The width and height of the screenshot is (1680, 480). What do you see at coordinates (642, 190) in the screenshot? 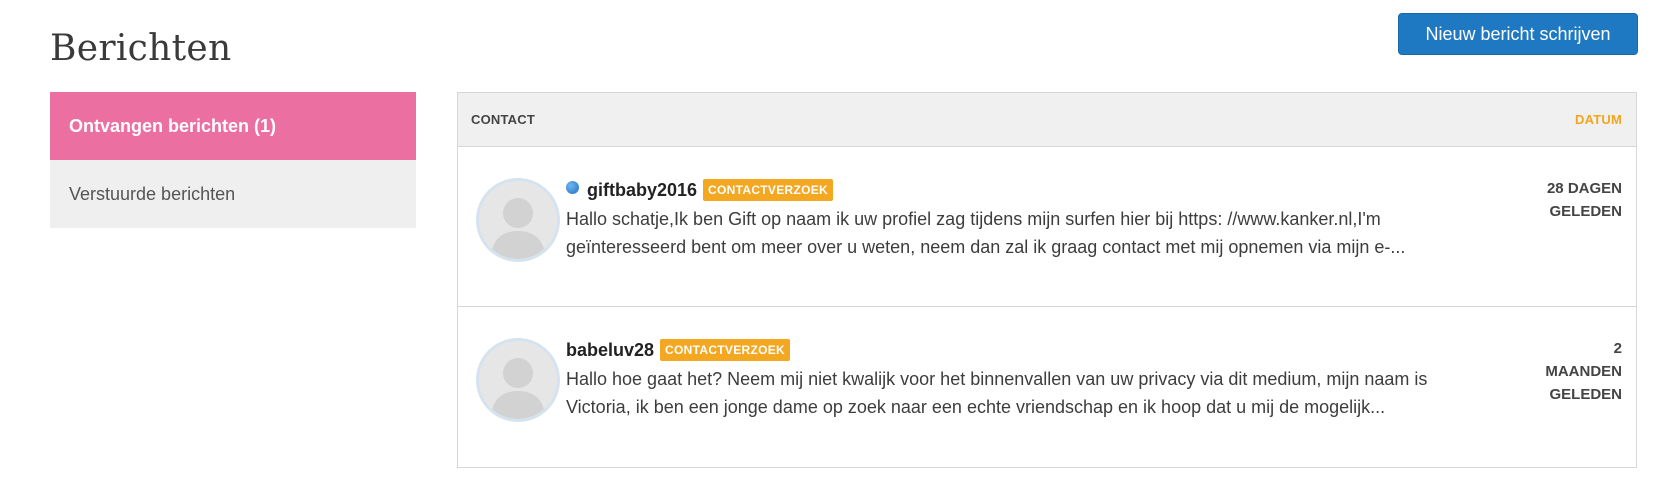
I see `sender-name: giftbaby2016` at bounding box center [642, 190].